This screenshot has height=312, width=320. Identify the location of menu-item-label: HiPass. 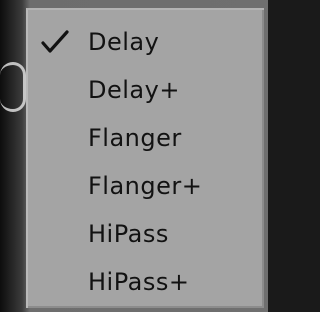
(128, 234).